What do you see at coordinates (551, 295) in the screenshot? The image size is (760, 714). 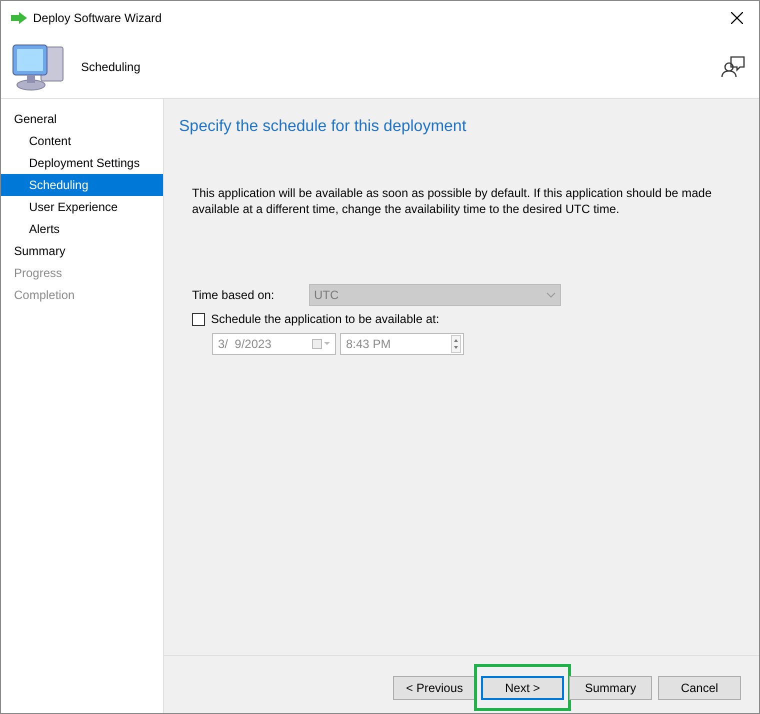 I see `chevron-down-icon` at bounding box center [551, 295].